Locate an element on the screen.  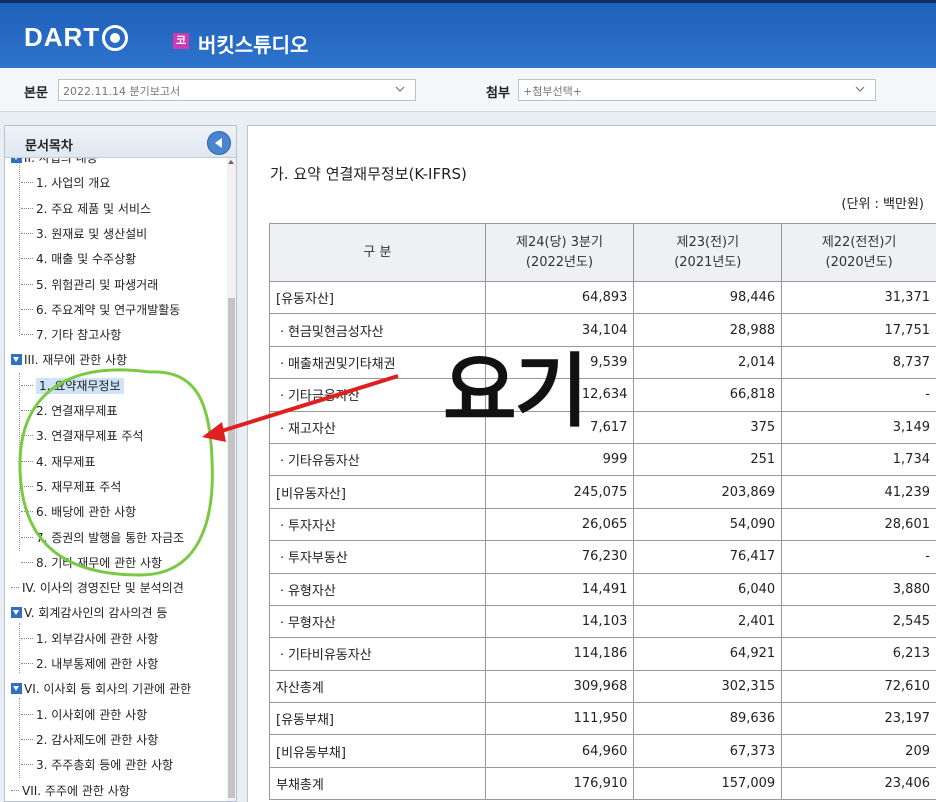
toc-scrollbar is located at coordinates (231, 479).